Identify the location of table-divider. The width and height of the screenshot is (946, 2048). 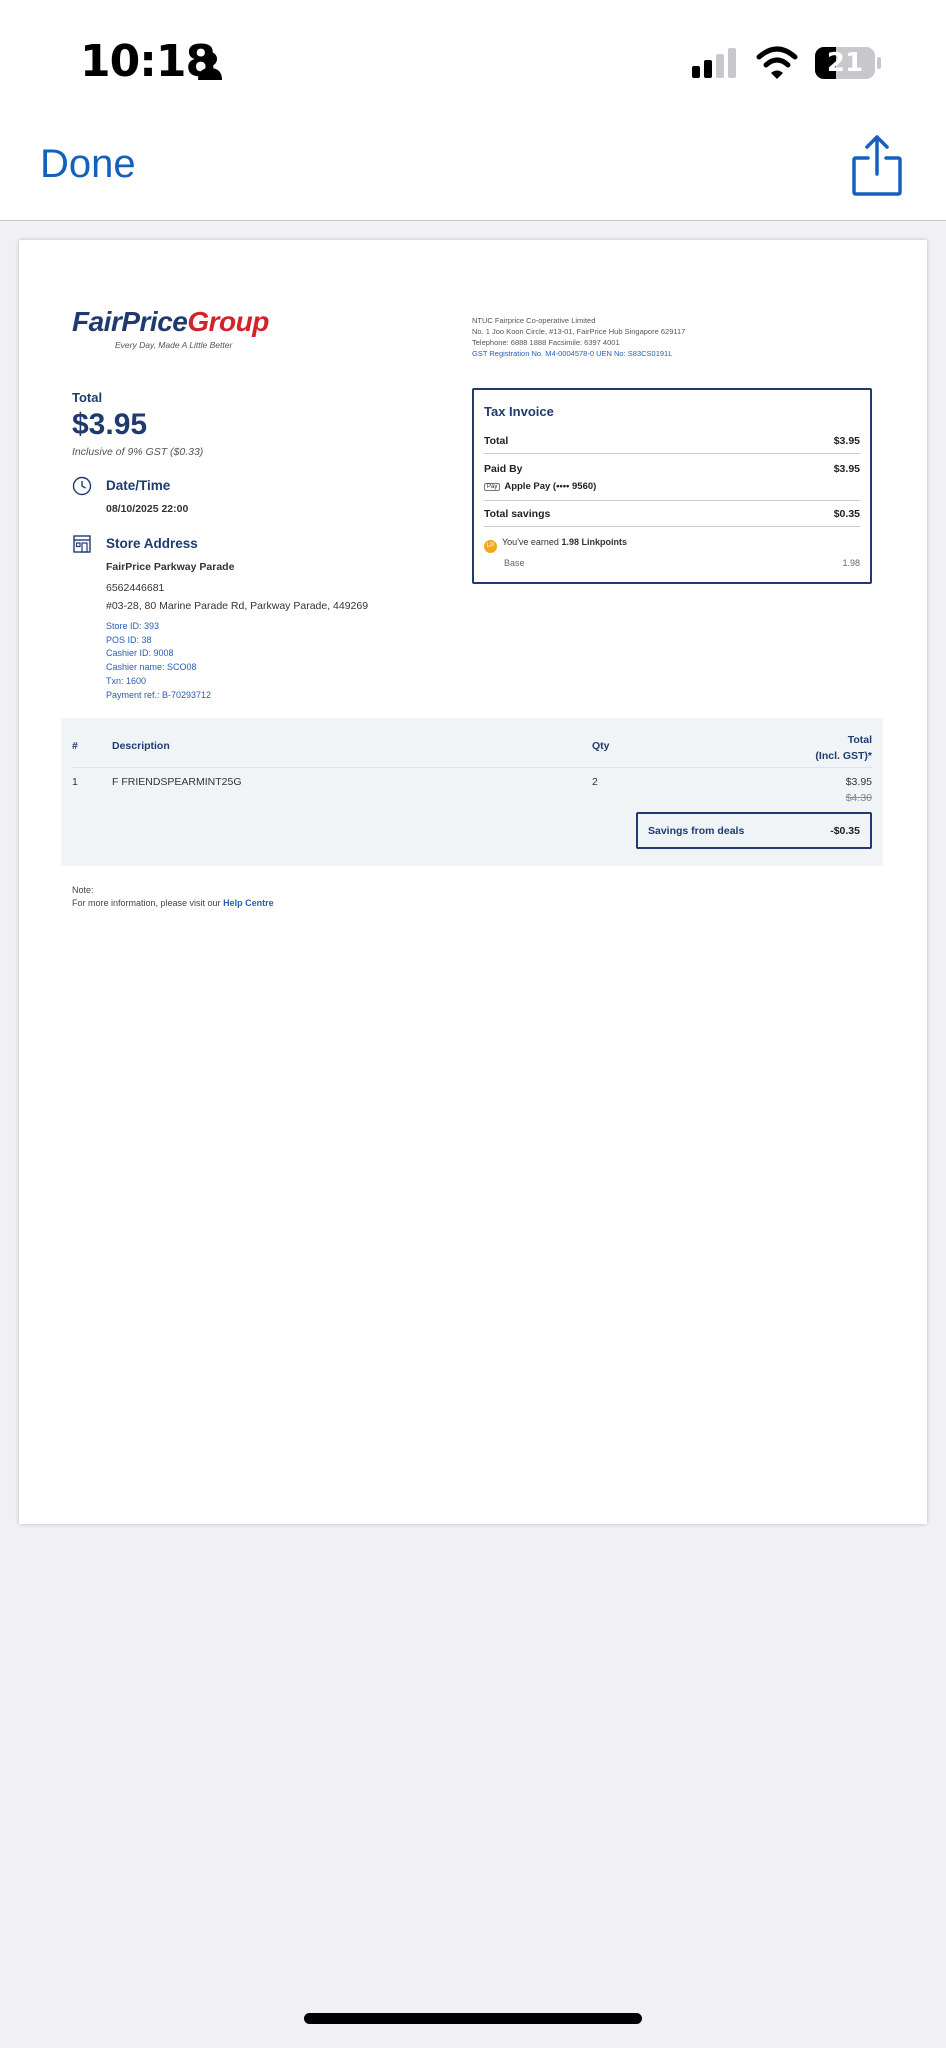
(472, 767).